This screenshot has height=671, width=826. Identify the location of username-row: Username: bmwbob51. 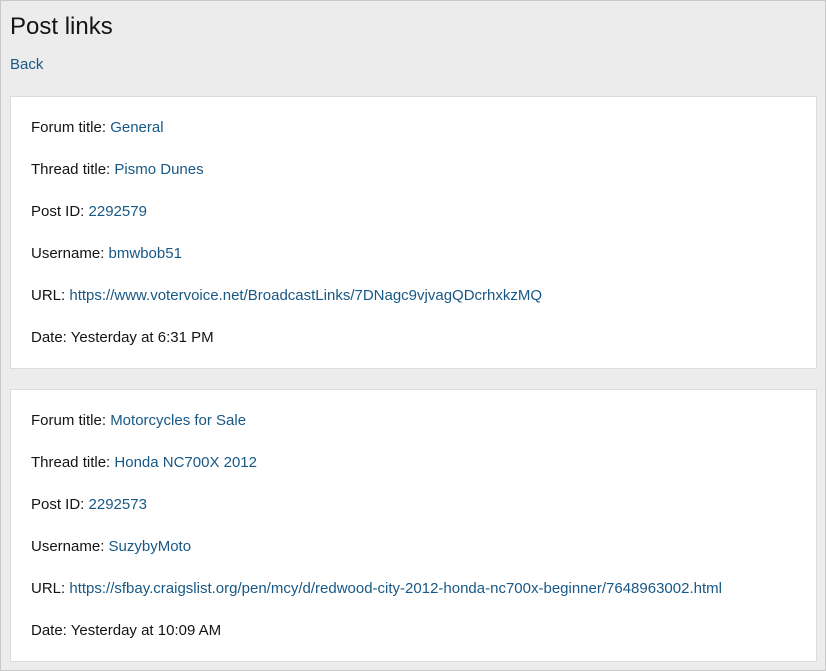
(413, 254).